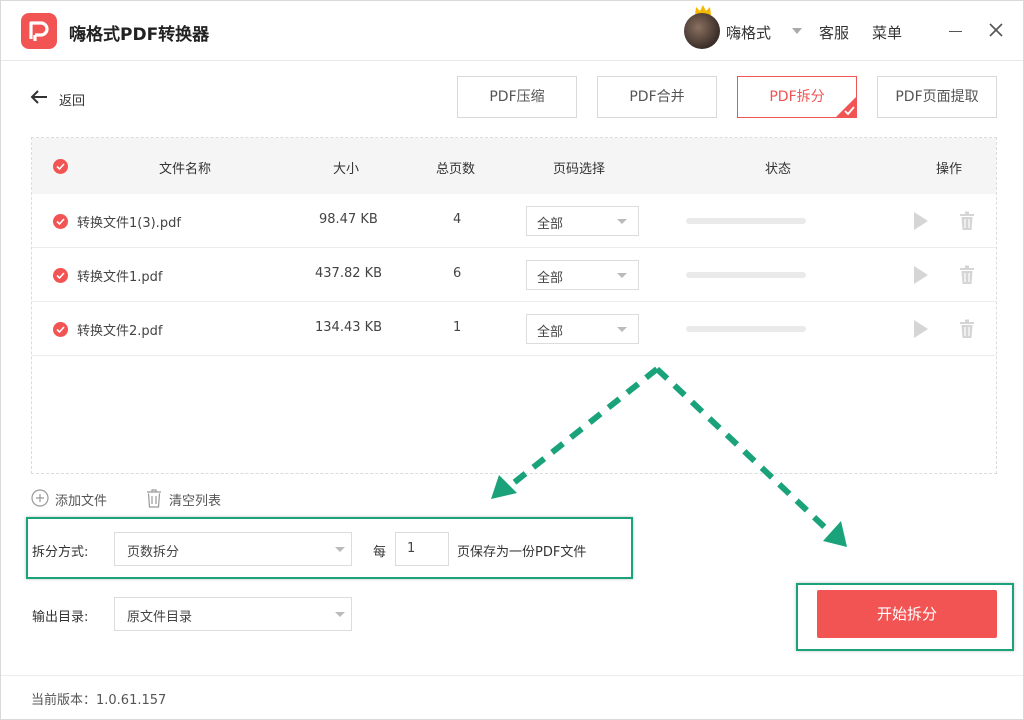 This screenshot has height=720, width=1024. I want to click on header-page-select: 页码选择, so click(579, 169).